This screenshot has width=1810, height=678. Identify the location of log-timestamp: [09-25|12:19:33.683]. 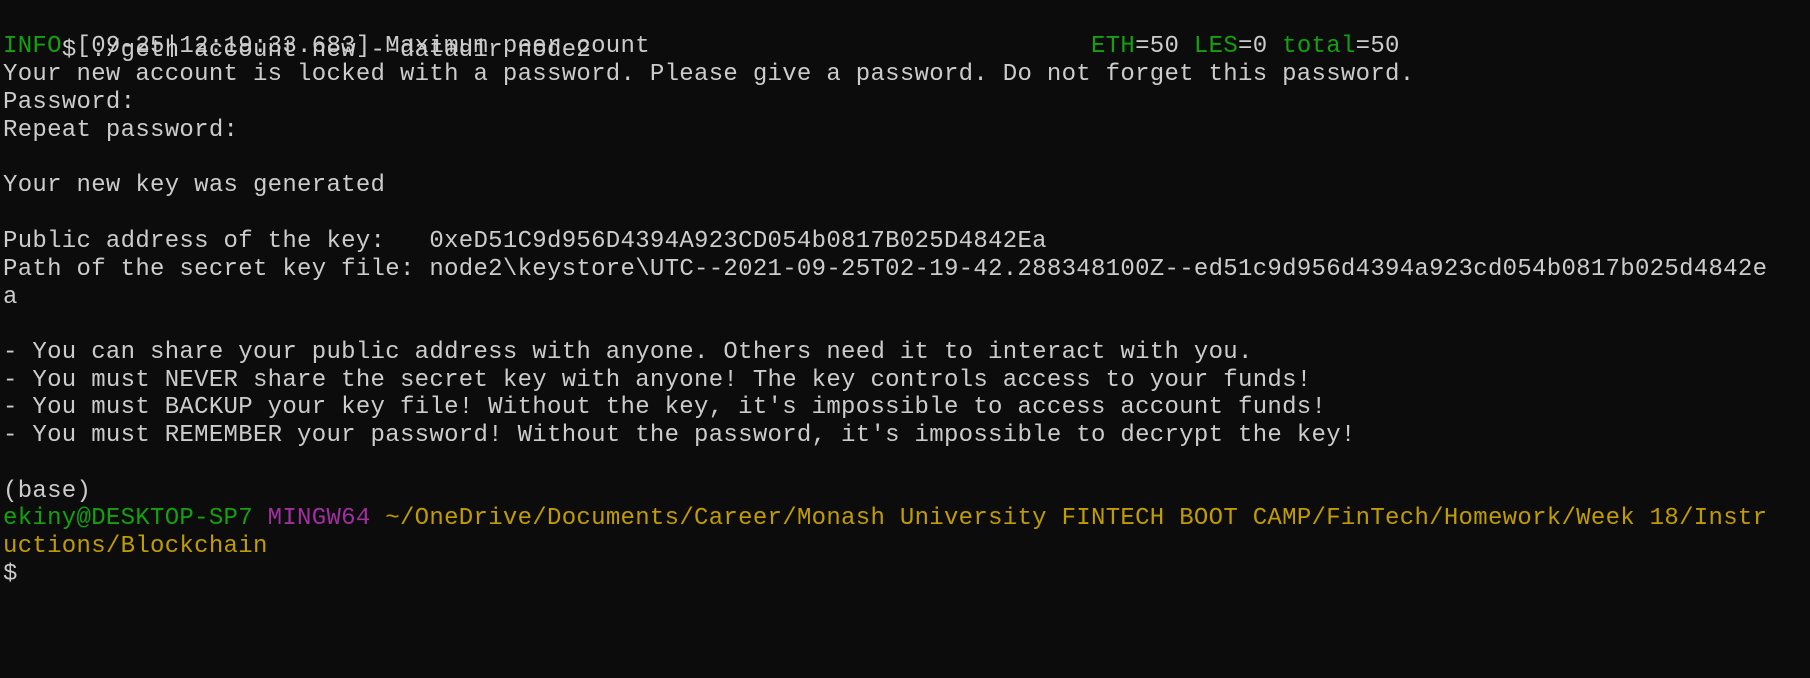
(223, 46).